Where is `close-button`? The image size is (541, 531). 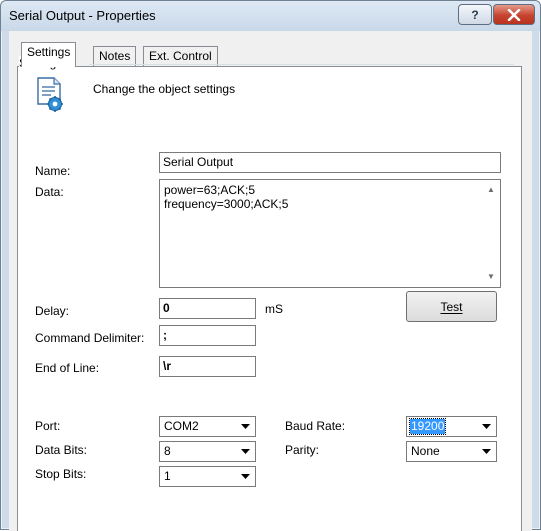
close-button is located at coordinates (514, 14).